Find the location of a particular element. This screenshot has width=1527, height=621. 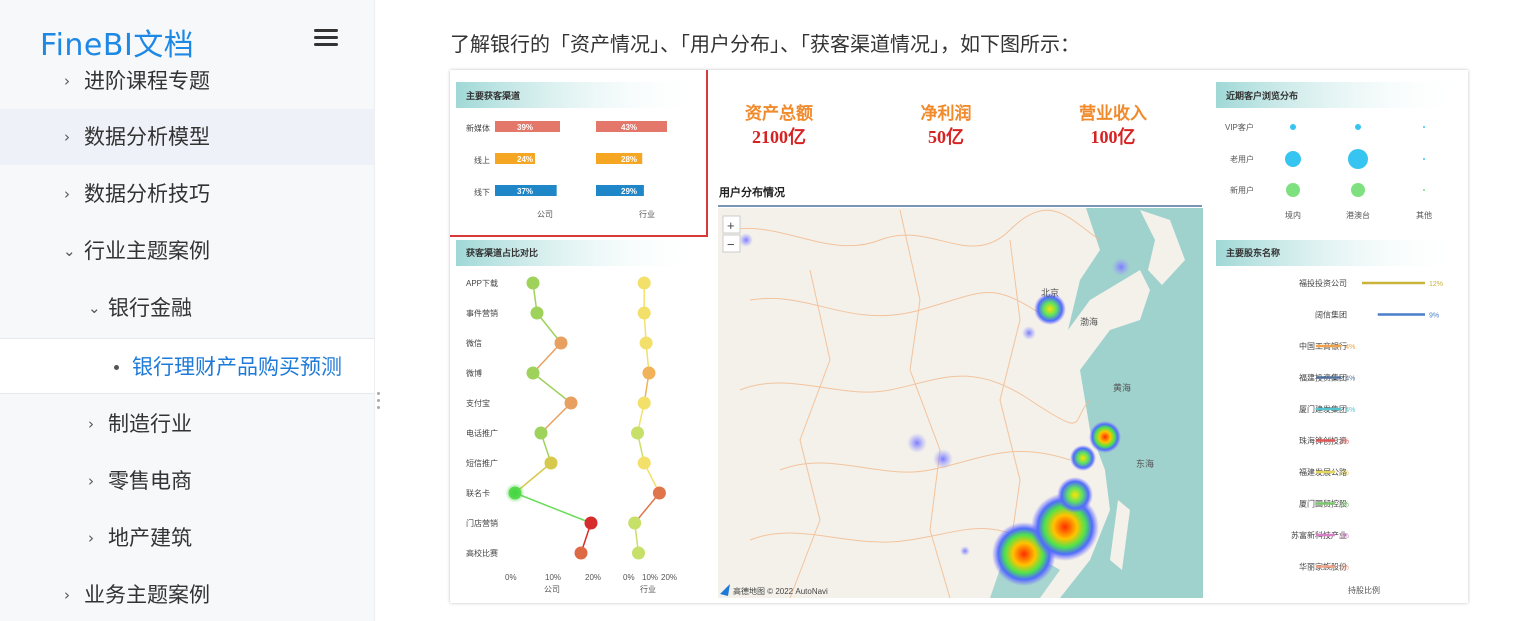

sidebar-item-bank-product-prediction: 银行理财产品购买预测 is located at coordinates (187, 366).